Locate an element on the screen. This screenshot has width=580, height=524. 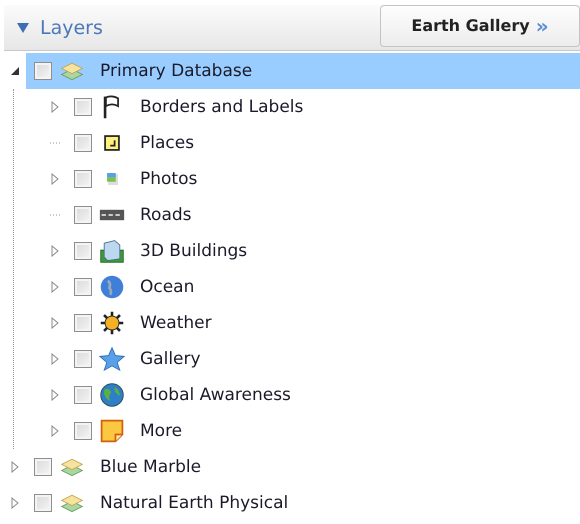
tree-item: 3D Buildings is located at coordinates (323, 251).